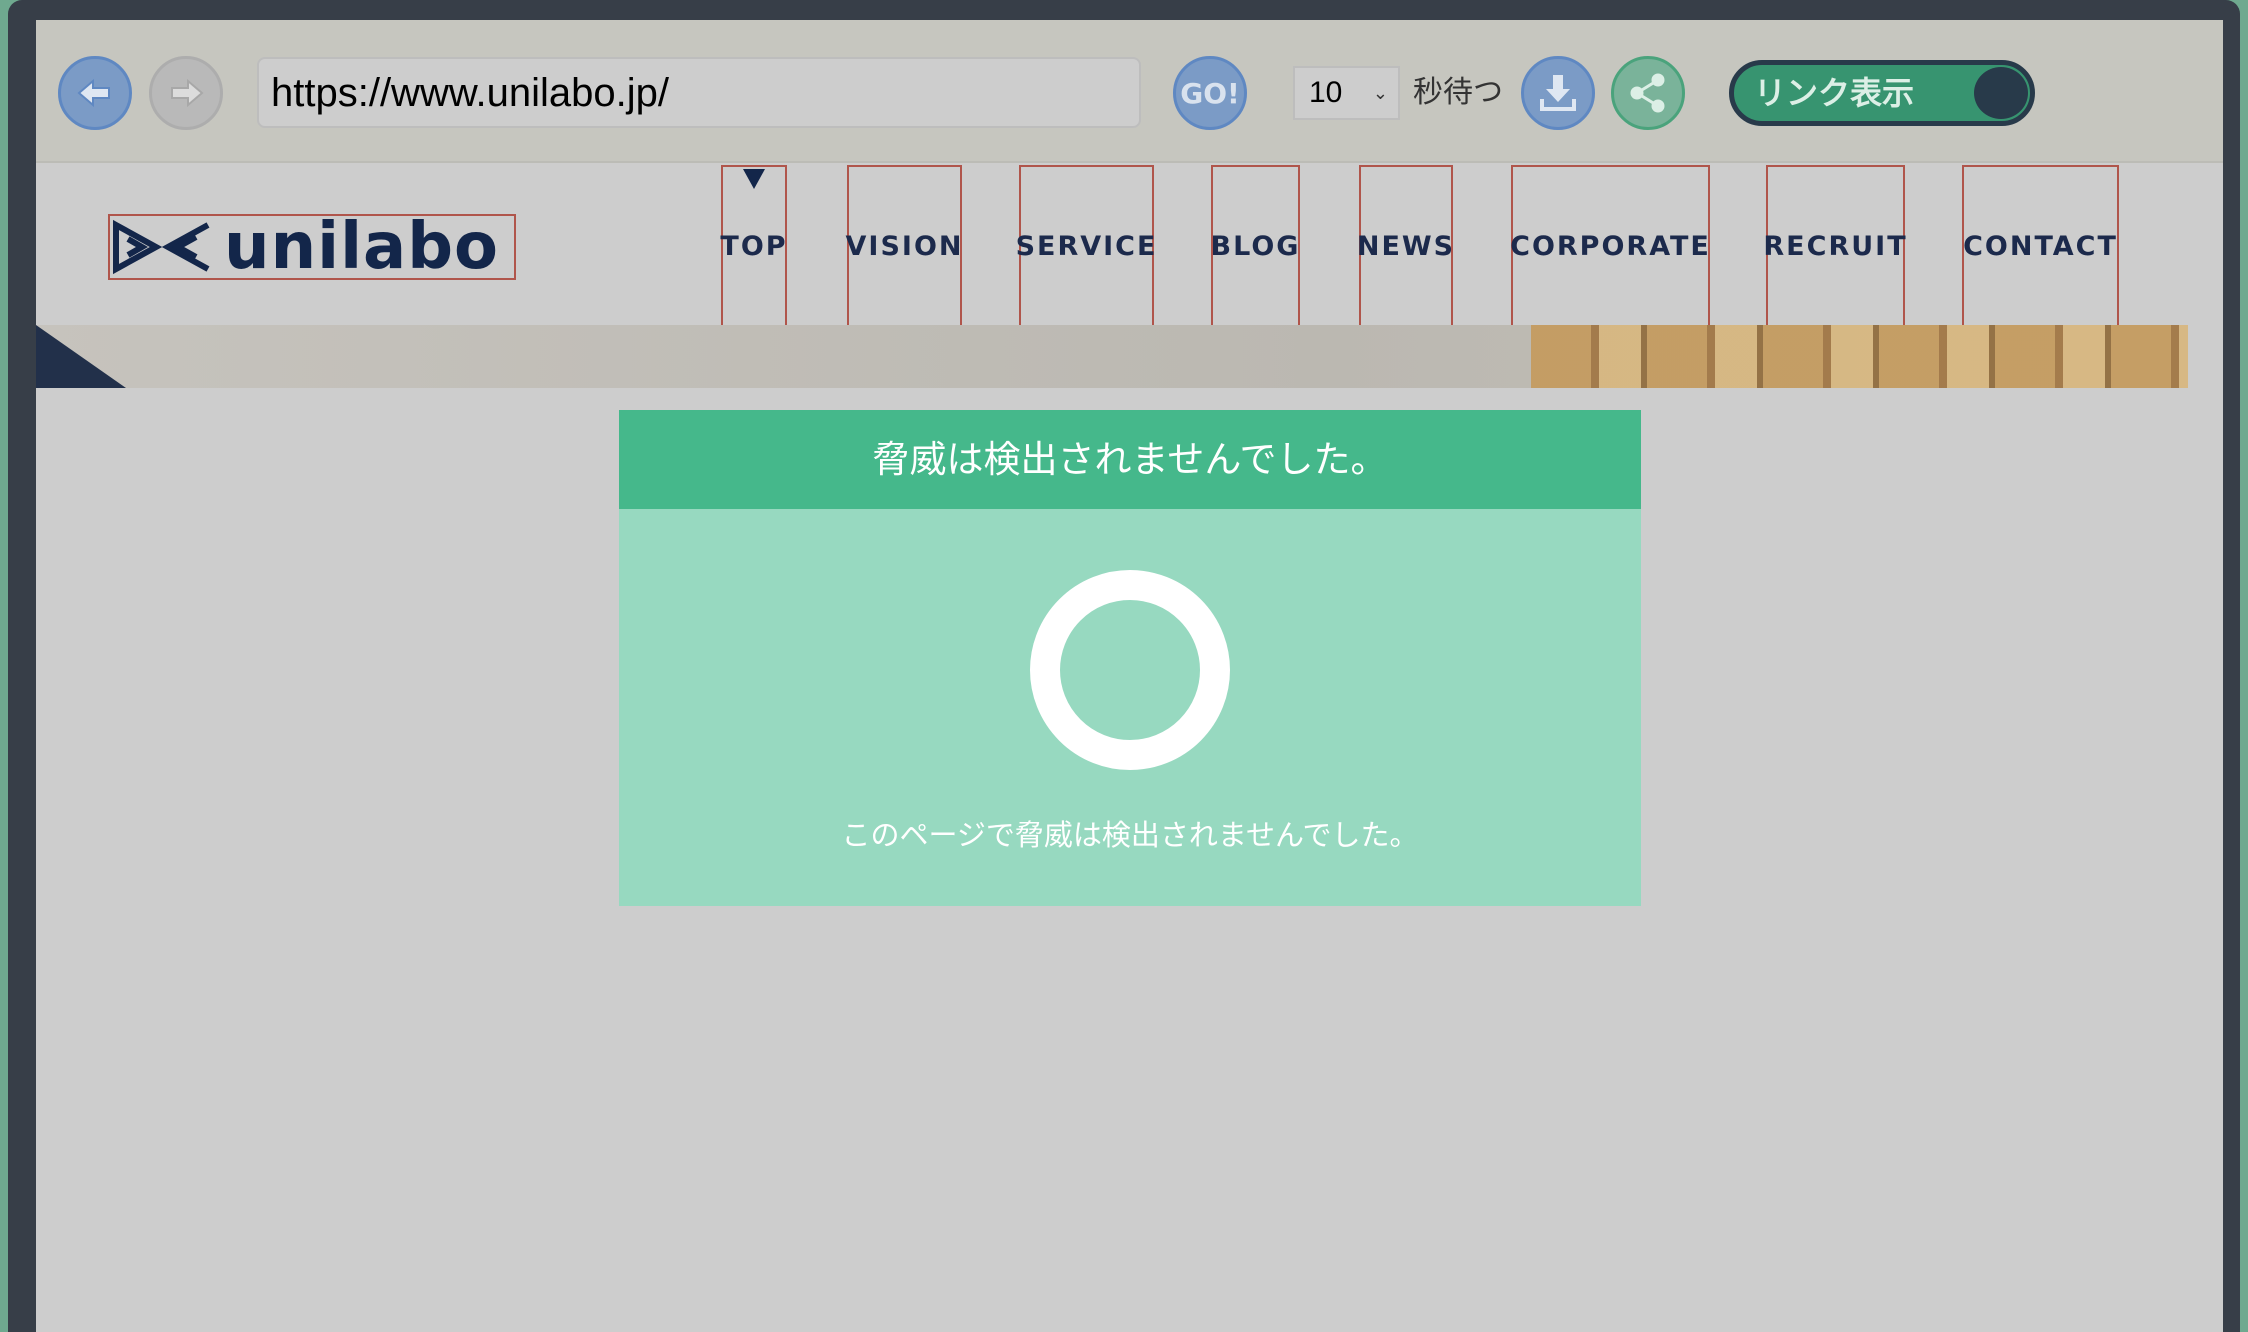  I want to click on result-title: 脅威は検出されませんでした。, so click(1130, 459).